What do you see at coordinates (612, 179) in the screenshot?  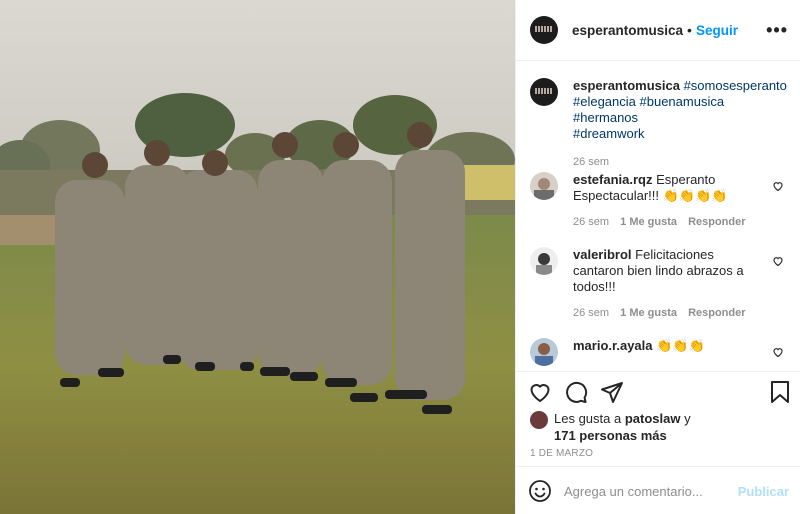 I see `commenter-username: estefania.rqz` at bounding box center [612, 179].